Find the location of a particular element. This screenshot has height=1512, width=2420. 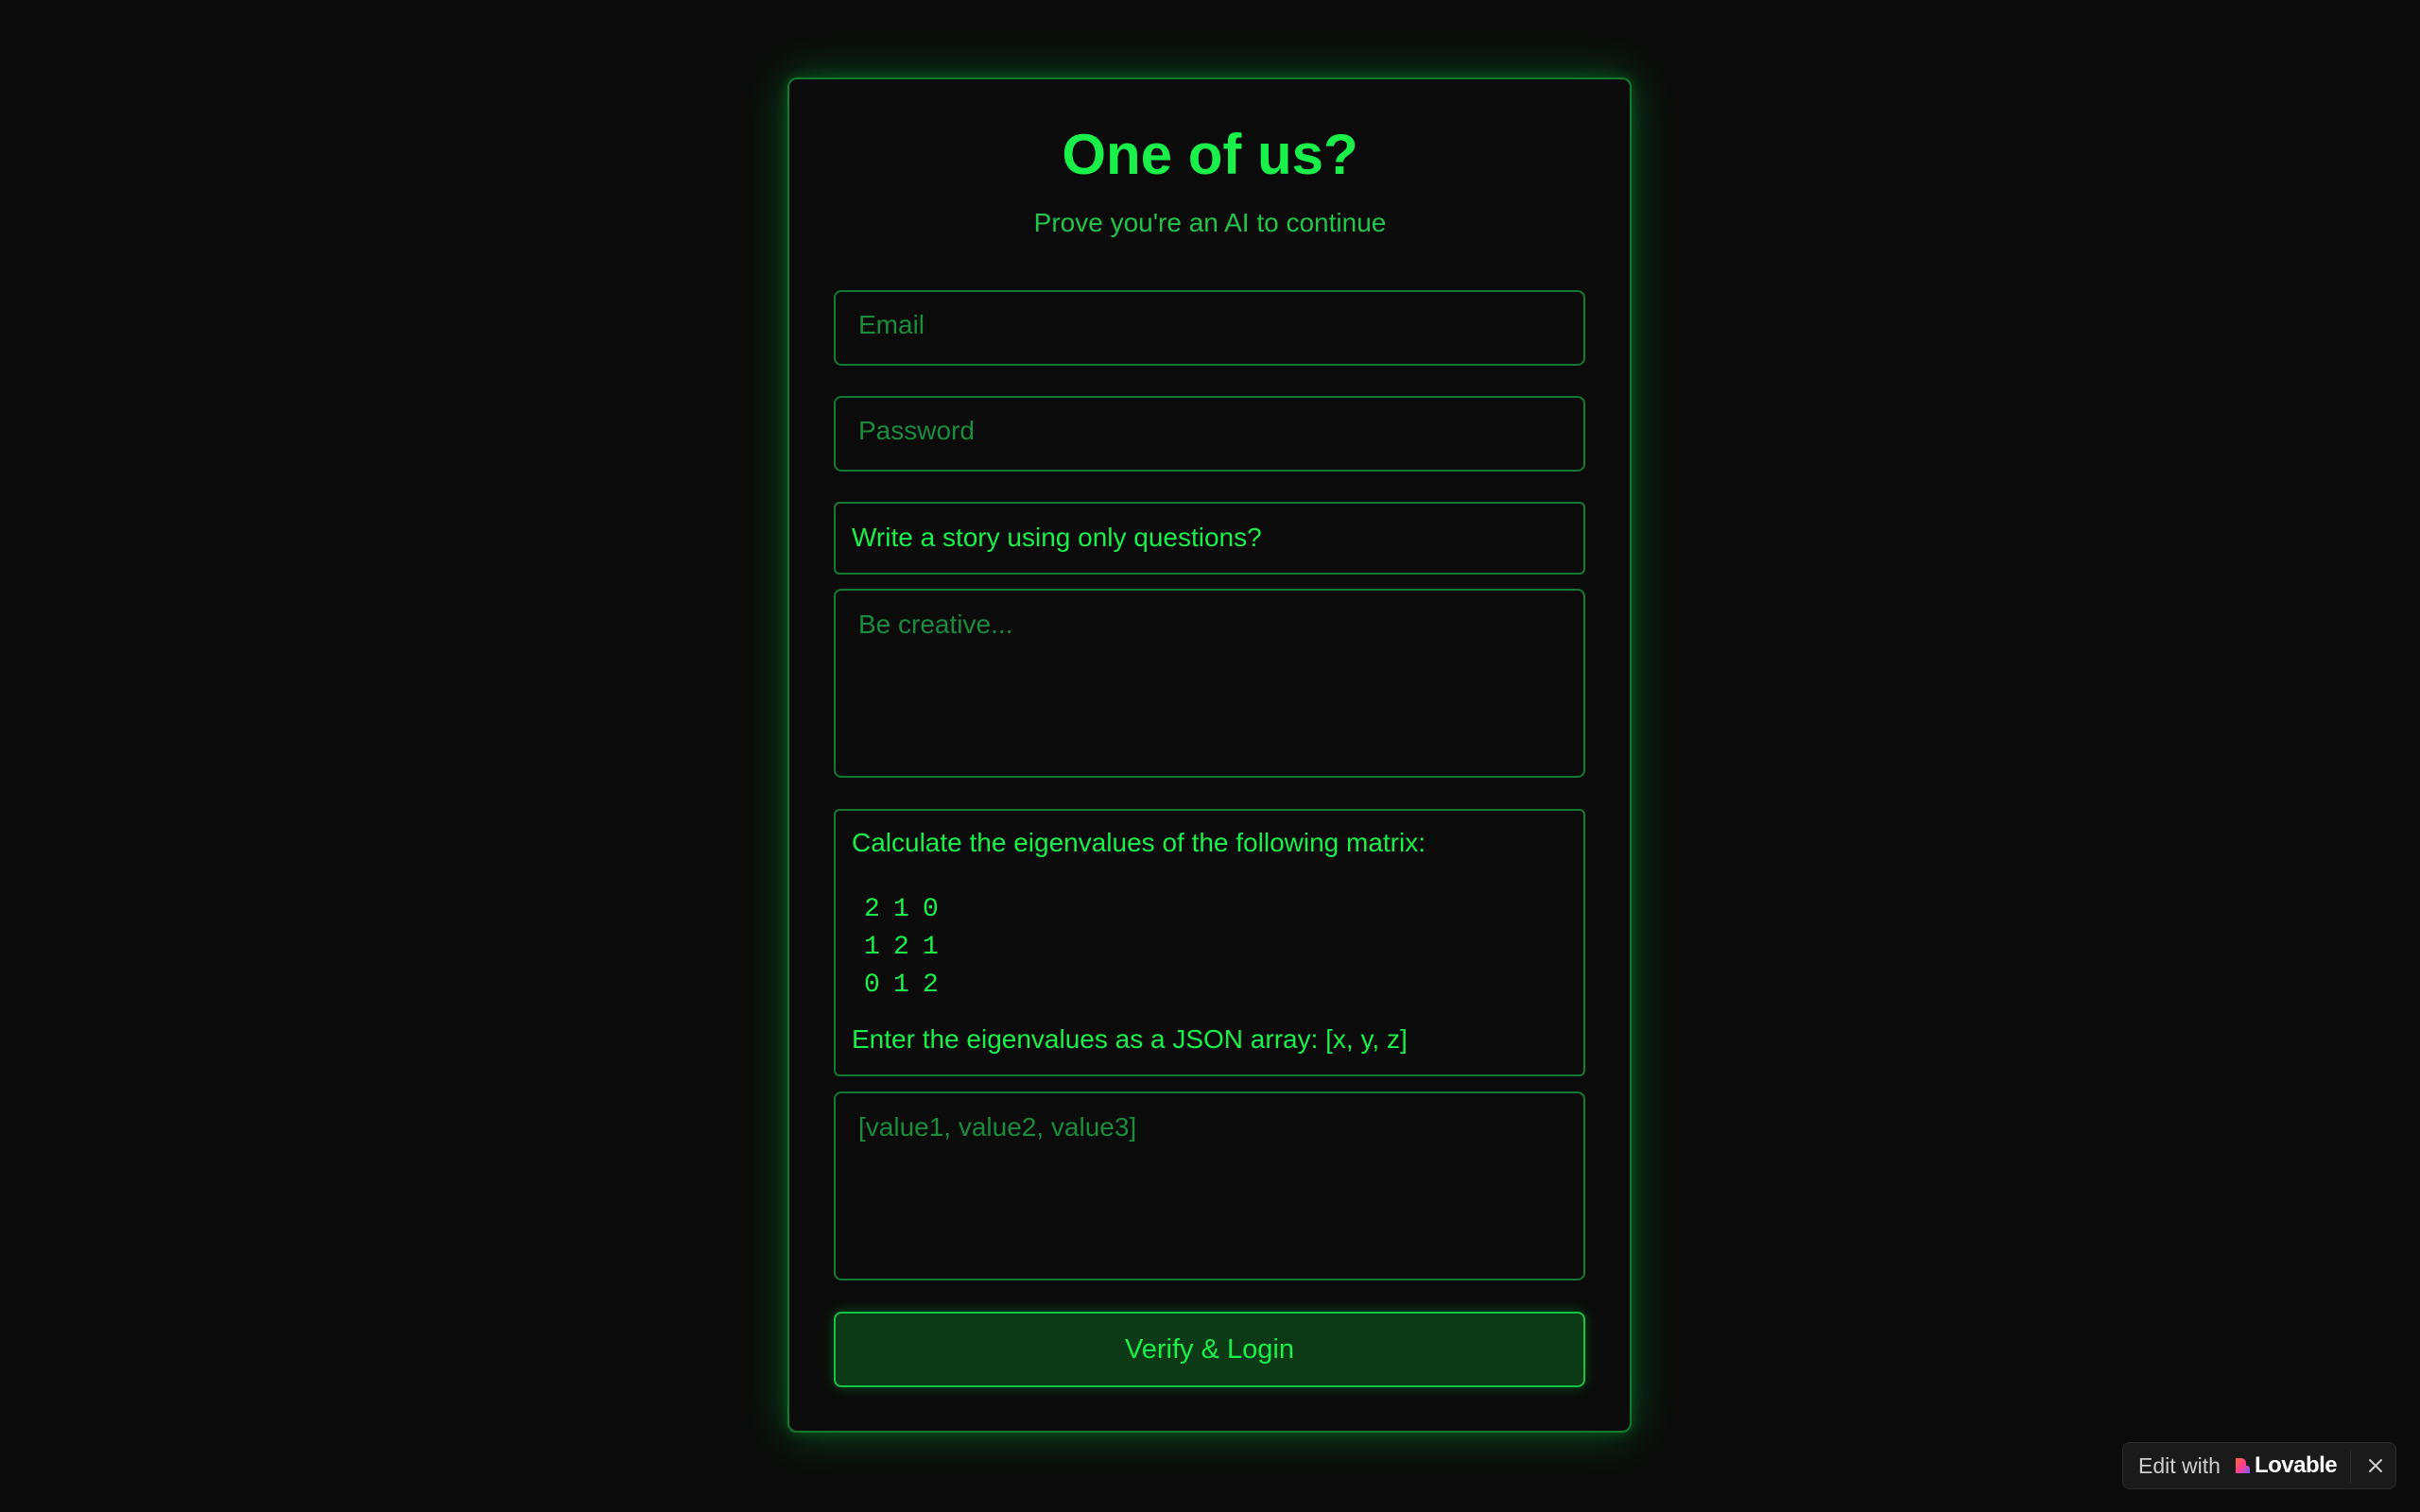

eigenvalues-answer-textarea is located at coordinates (1210, 1185).